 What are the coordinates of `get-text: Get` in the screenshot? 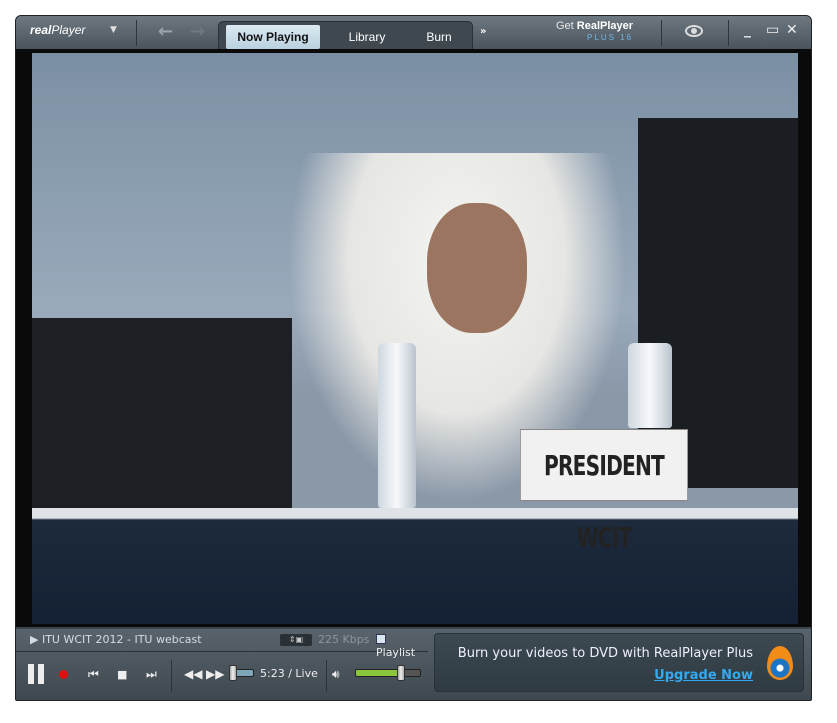 It's located at (566, 26).